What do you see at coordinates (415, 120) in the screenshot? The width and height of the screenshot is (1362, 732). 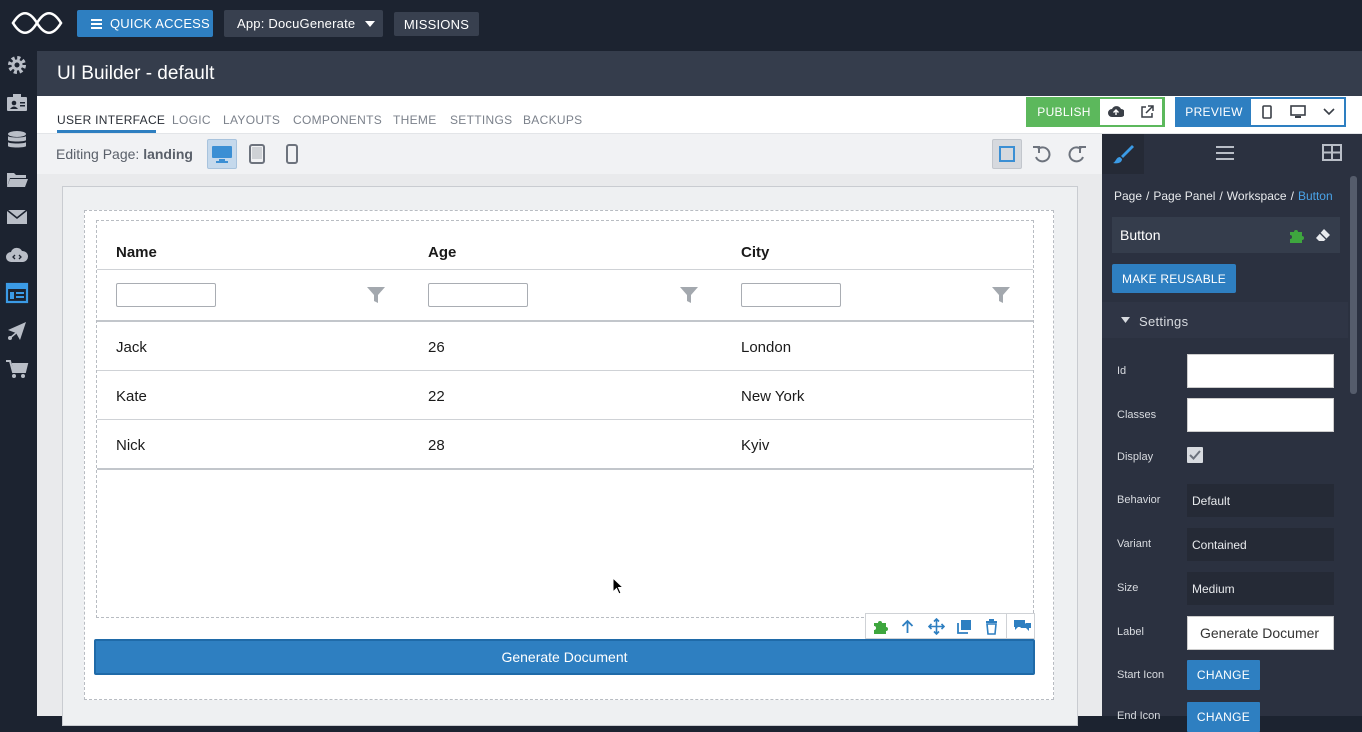 I see `tab-theme: THEME` at bounding box center [415, 120].